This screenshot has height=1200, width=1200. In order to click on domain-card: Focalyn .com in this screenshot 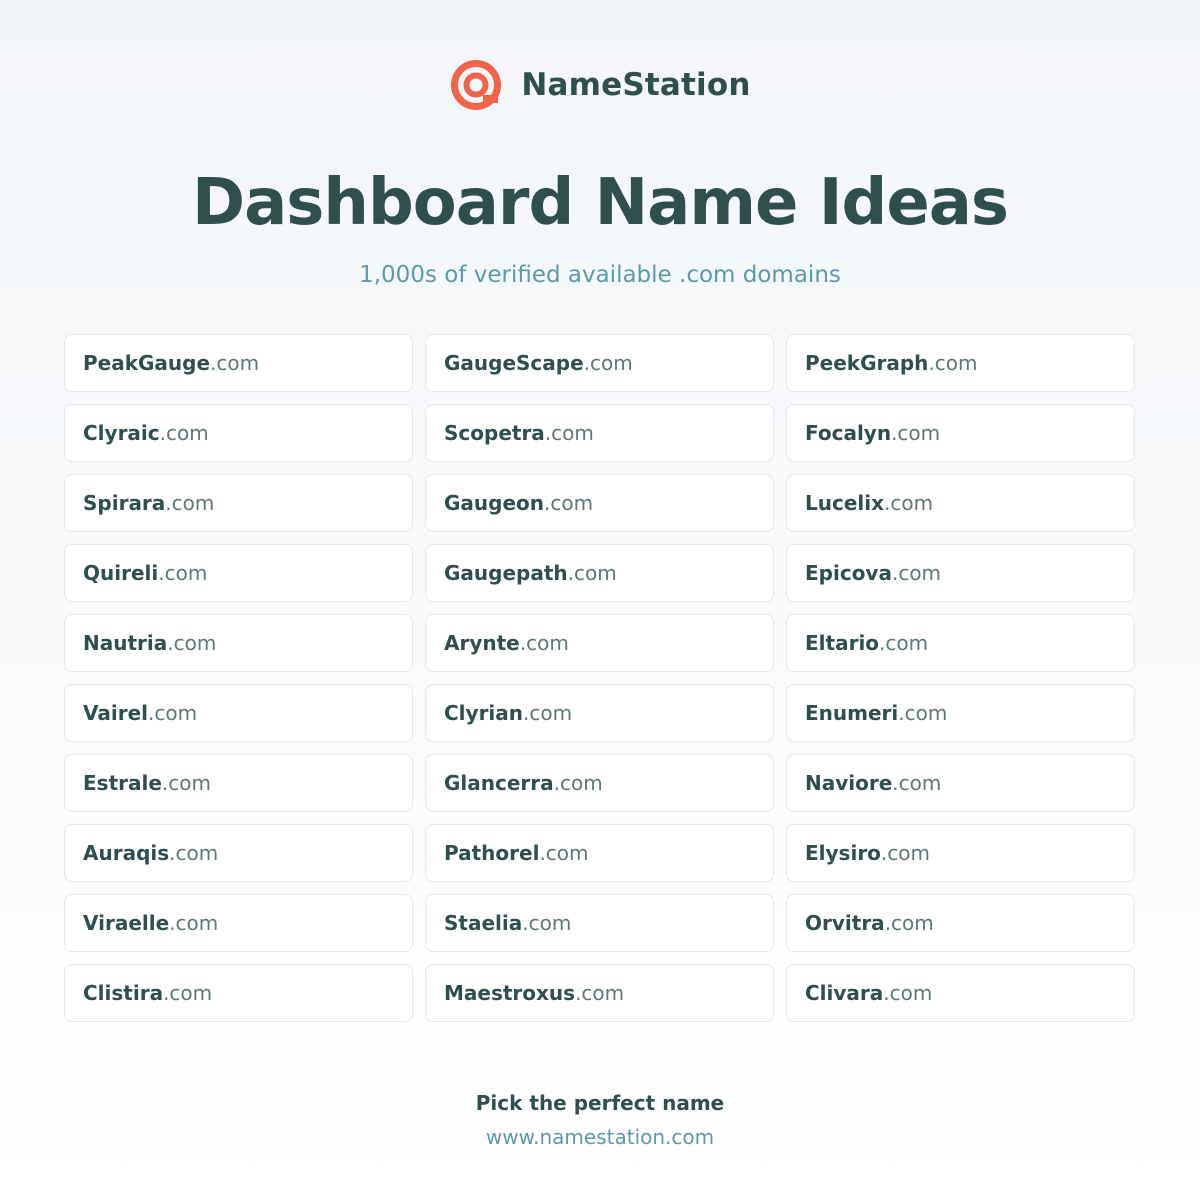, I will do `click(960, 433)`.